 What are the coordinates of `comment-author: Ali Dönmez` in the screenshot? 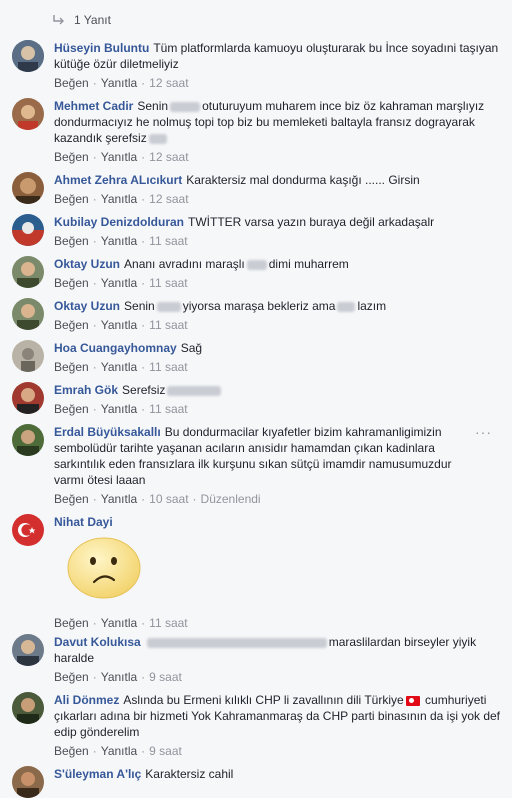 It's located at (86, 700).